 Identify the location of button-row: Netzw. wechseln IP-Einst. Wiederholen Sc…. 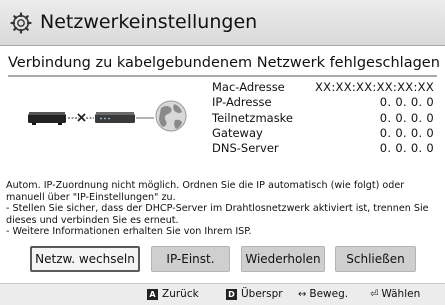
(222, 260).